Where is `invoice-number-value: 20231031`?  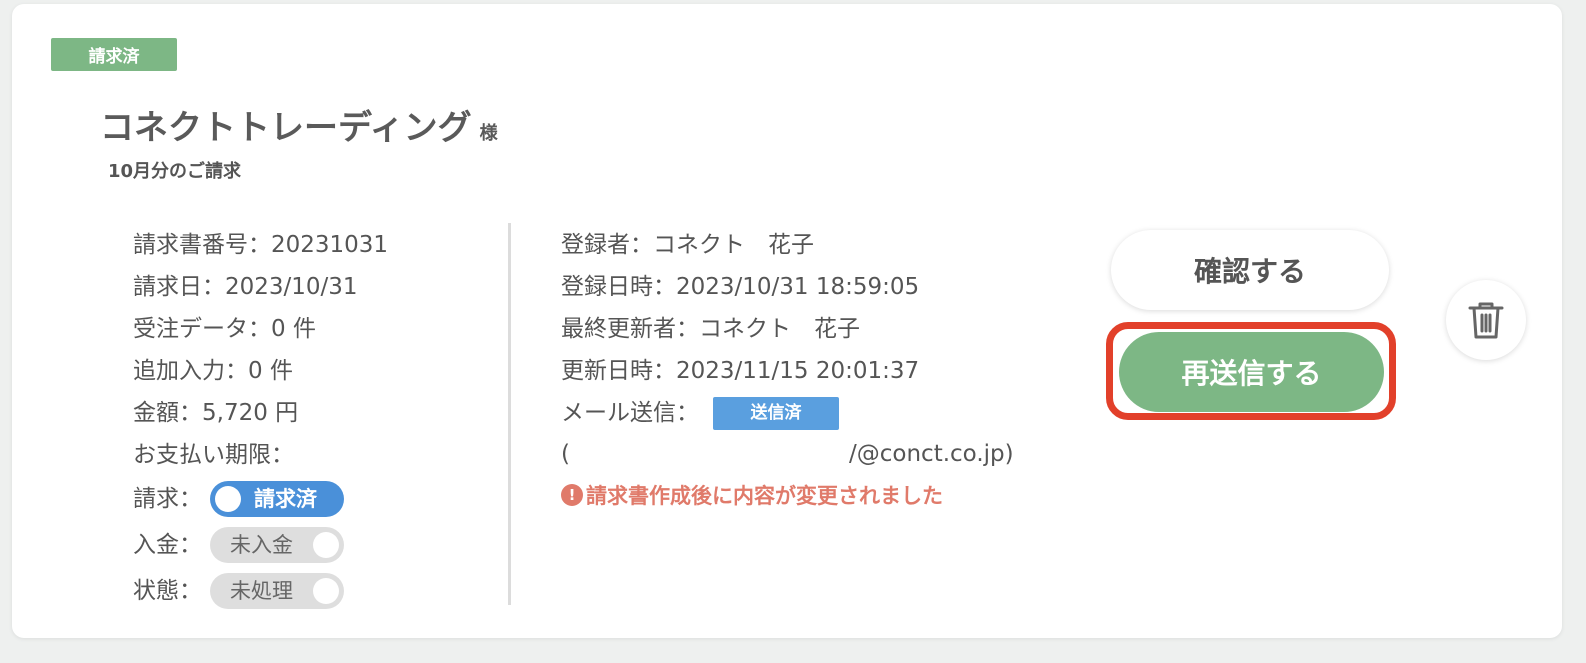 invoice-number-value: 20231031 is located at coordinates (330, 245).